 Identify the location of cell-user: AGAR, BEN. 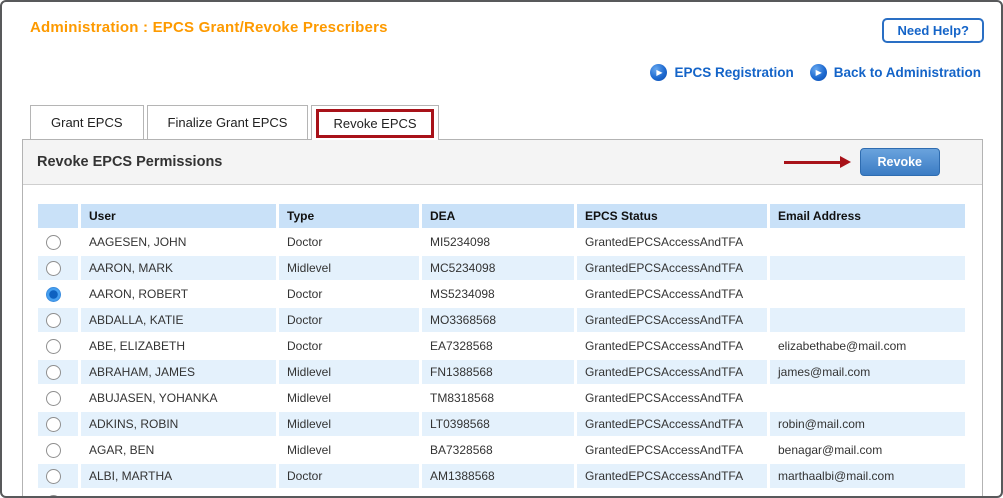
(178, 450).